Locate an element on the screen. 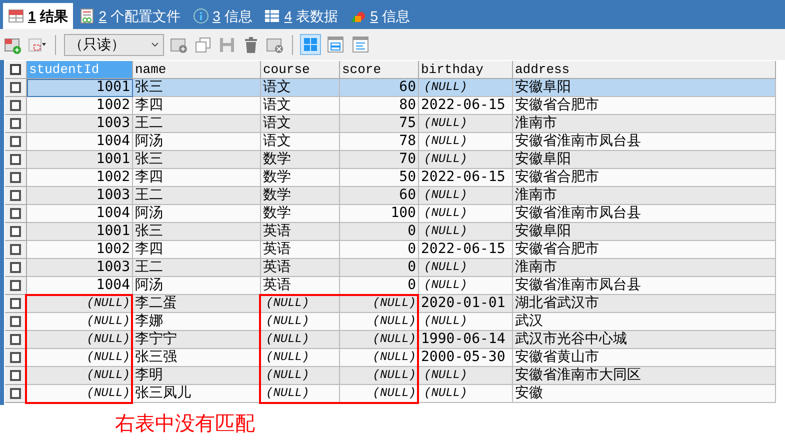 Image resolution: width=785 pixels, height=445 pixels. tab: 2 个配置文件 is located at coordinates (129, 16).